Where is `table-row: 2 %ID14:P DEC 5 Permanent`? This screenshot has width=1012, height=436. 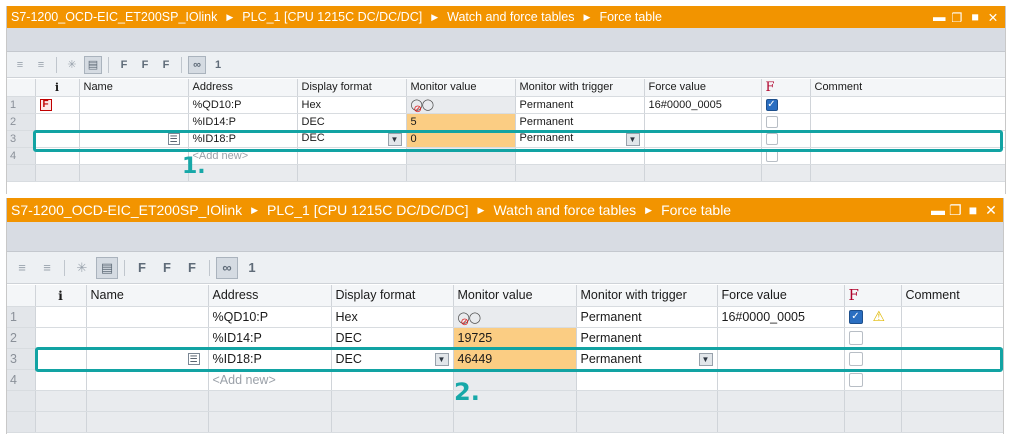
table-row: 2 %ID14:P DEC 5 Permanent is located at coordinates (506, 122).